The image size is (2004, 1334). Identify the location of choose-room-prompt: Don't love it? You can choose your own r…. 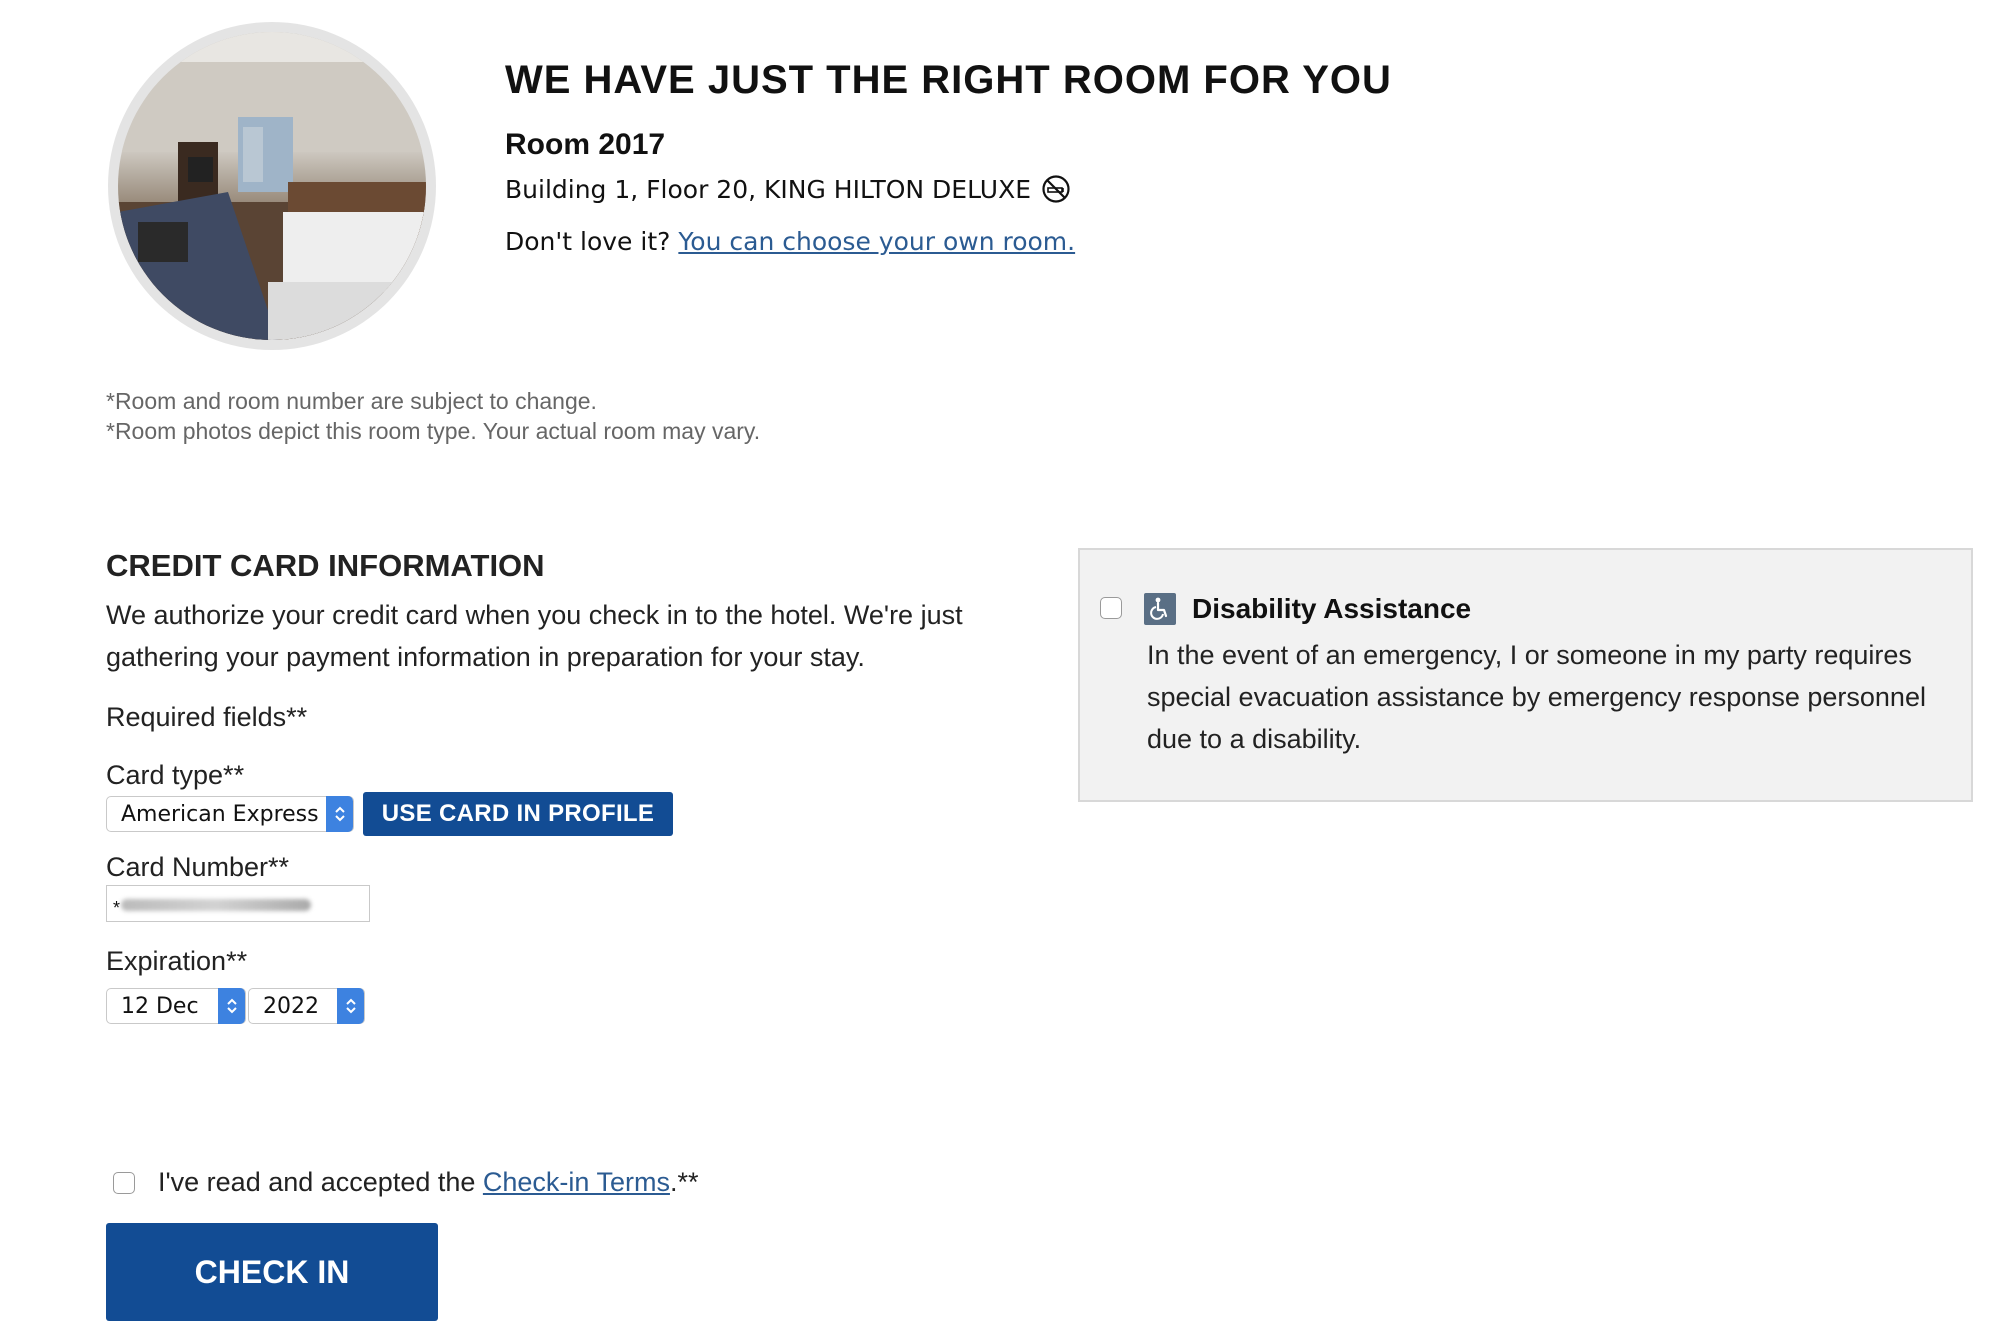
(790, 241).